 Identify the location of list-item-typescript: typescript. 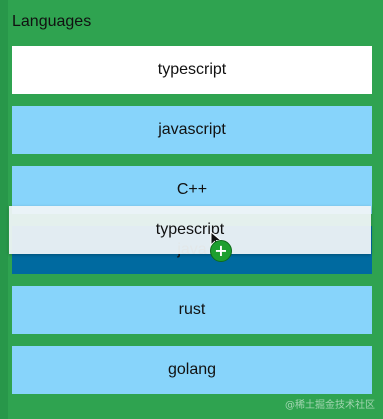
(192, 70).